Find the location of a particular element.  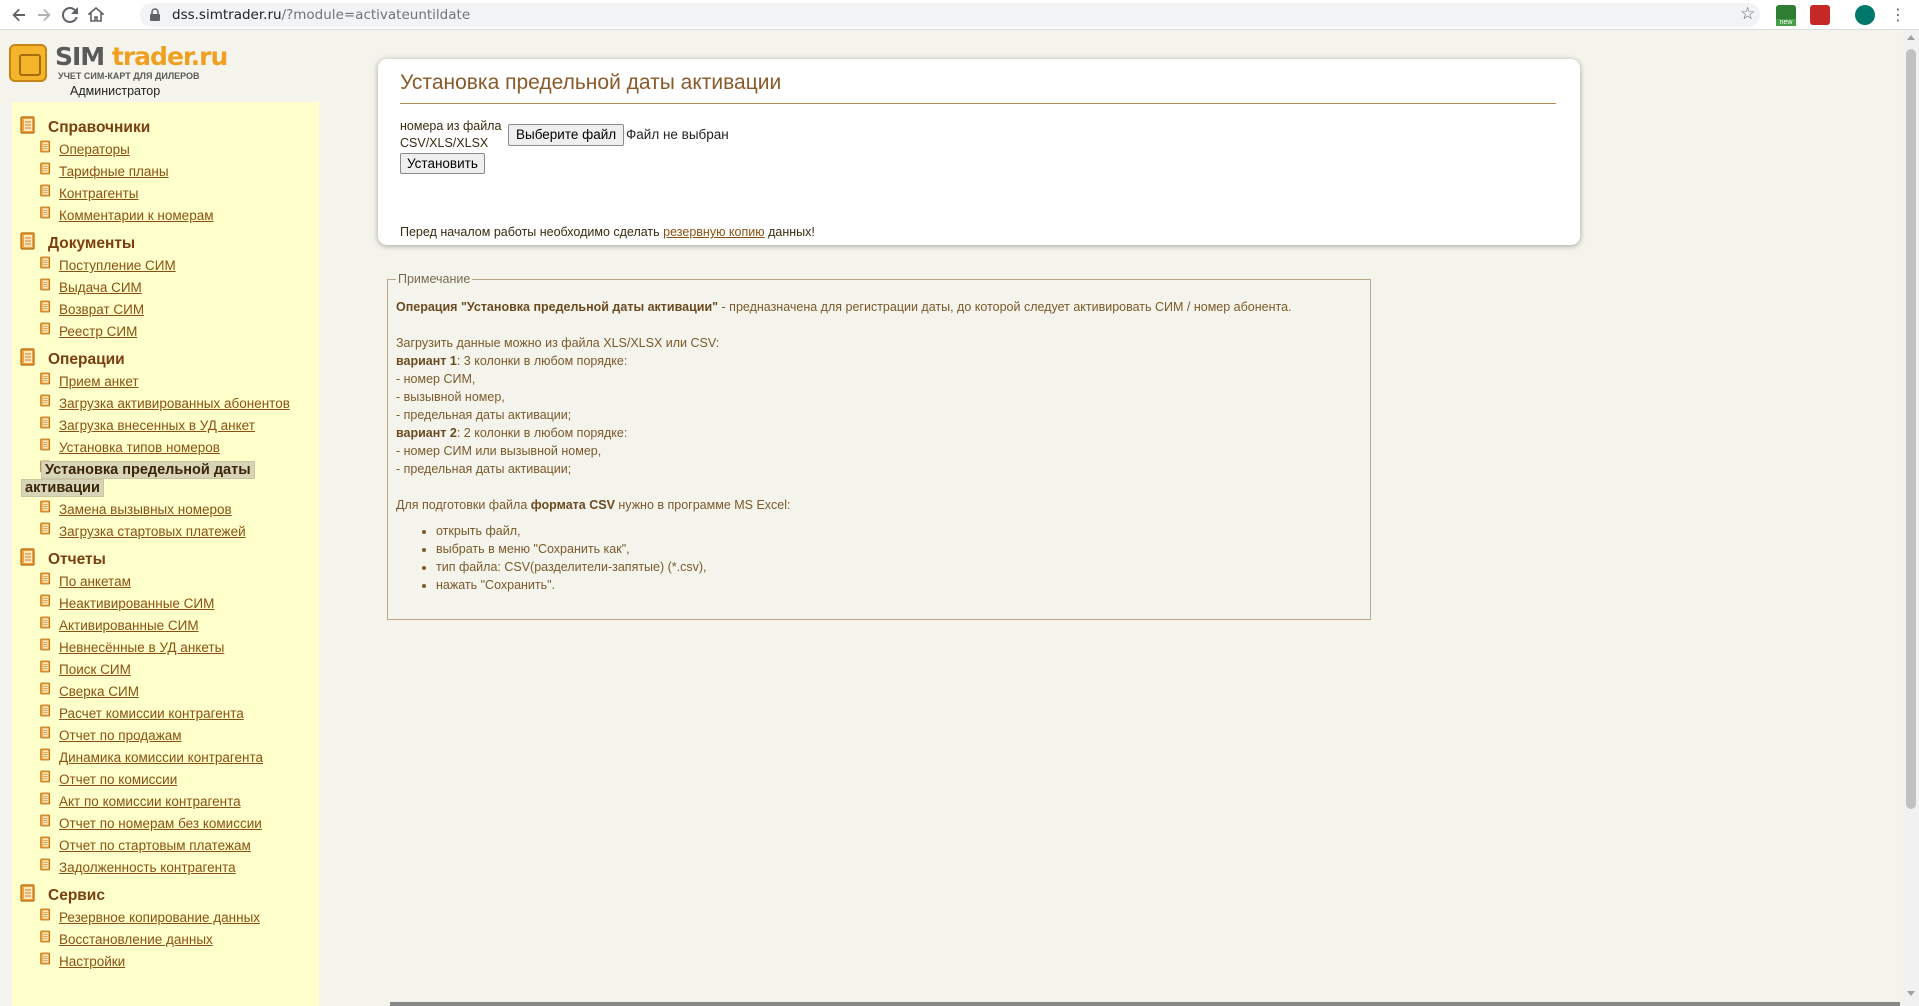

sidebar-item: Невнесённые в УД анкеты is located at coordinates (179, 647).